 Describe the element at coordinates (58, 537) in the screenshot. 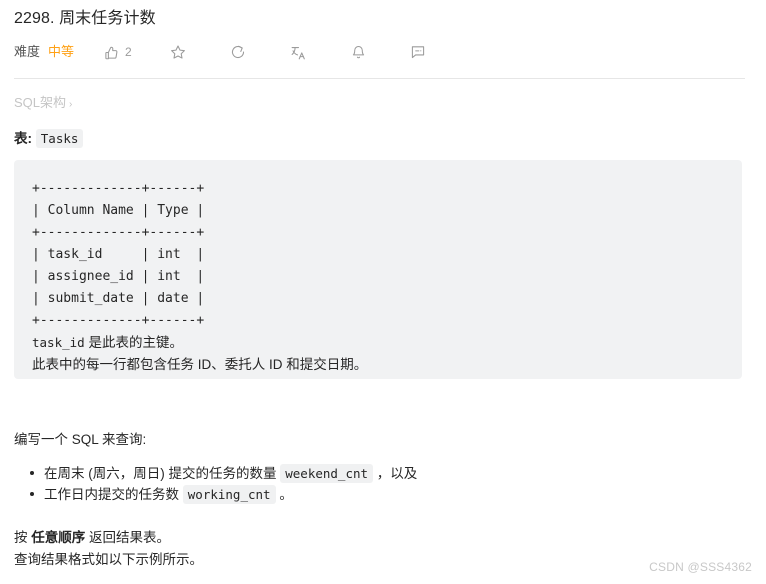

I see `order-emphasis: 任意顺序` at that location.